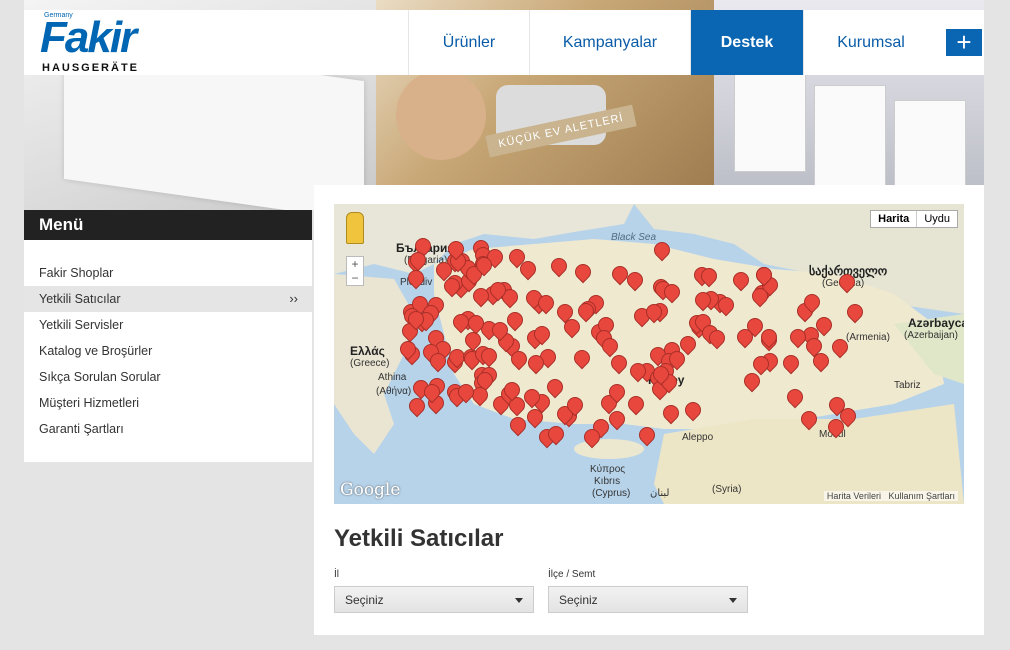 The width and height of the screenshot is (1010, 650). I want to click on sidebar-item-label: Yetkili Satıcılar, so click(80, 299).